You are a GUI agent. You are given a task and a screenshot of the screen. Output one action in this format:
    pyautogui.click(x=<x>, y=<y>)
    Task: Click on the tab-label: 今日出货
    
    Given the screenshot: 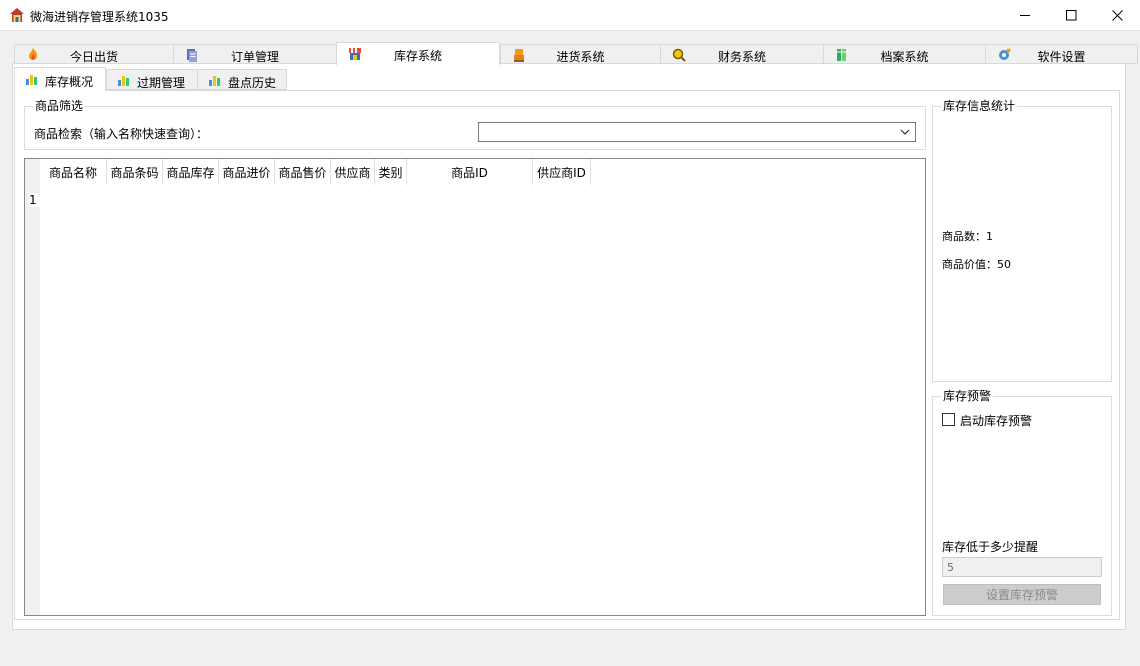 What is the action you would take?
    pyautogui.click(x=93, y=57)
    